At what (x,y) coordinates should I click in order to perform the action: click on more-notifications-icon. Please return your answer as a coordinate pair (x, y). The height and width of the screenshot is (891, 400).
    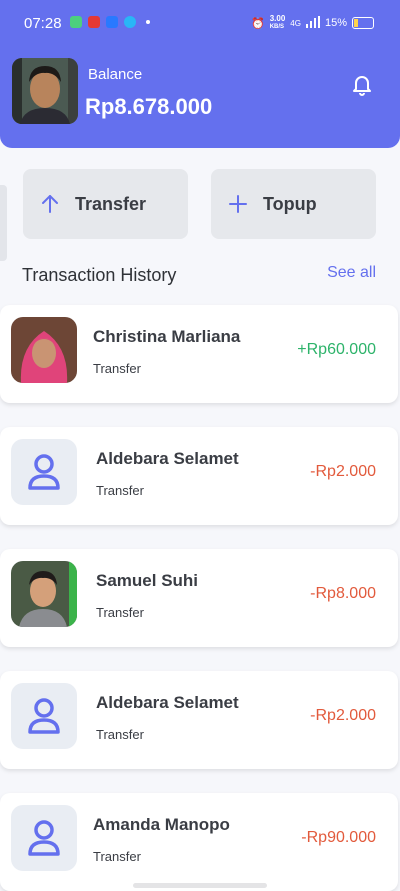
    Looking at the image, I should click on (148, 22).